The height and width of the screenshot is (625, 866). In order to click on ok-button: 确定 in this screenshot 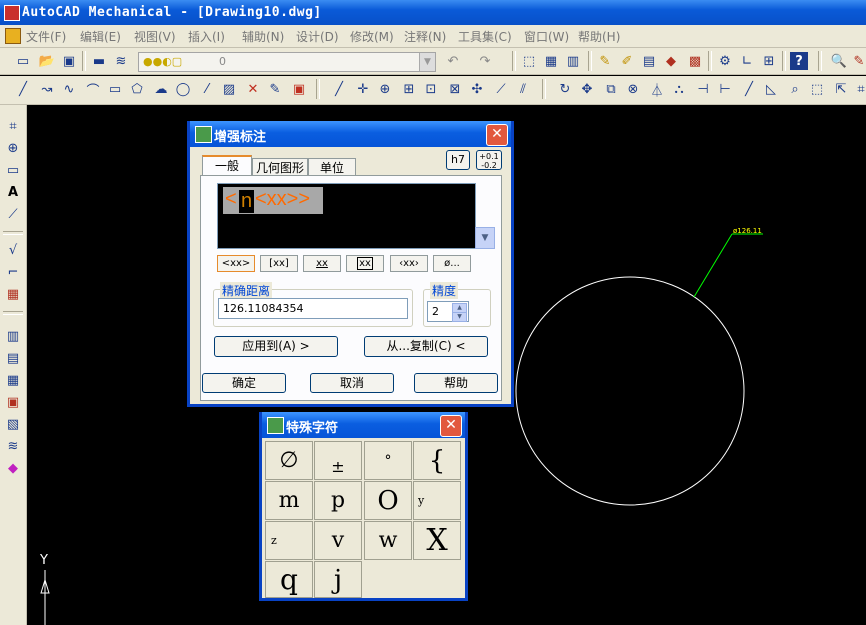, I will do `click(244, 383)`.